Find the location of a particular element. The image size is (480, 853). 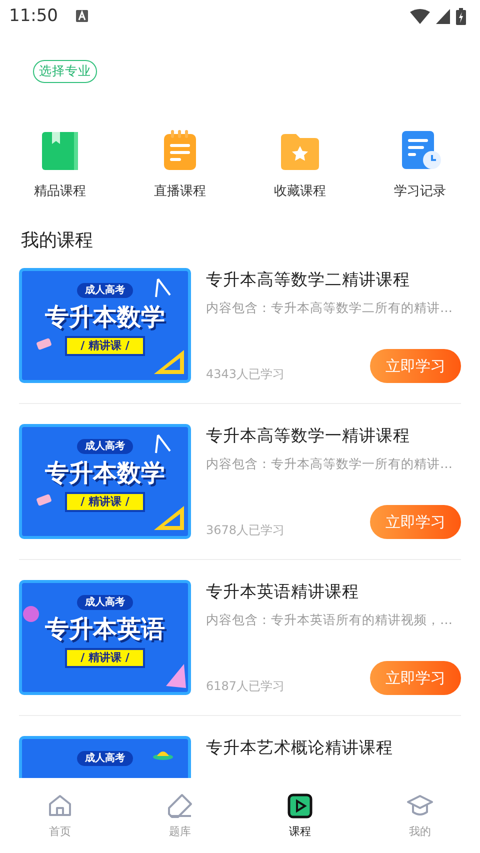

tab-item: 课程 is located at coordinates (300, 815).